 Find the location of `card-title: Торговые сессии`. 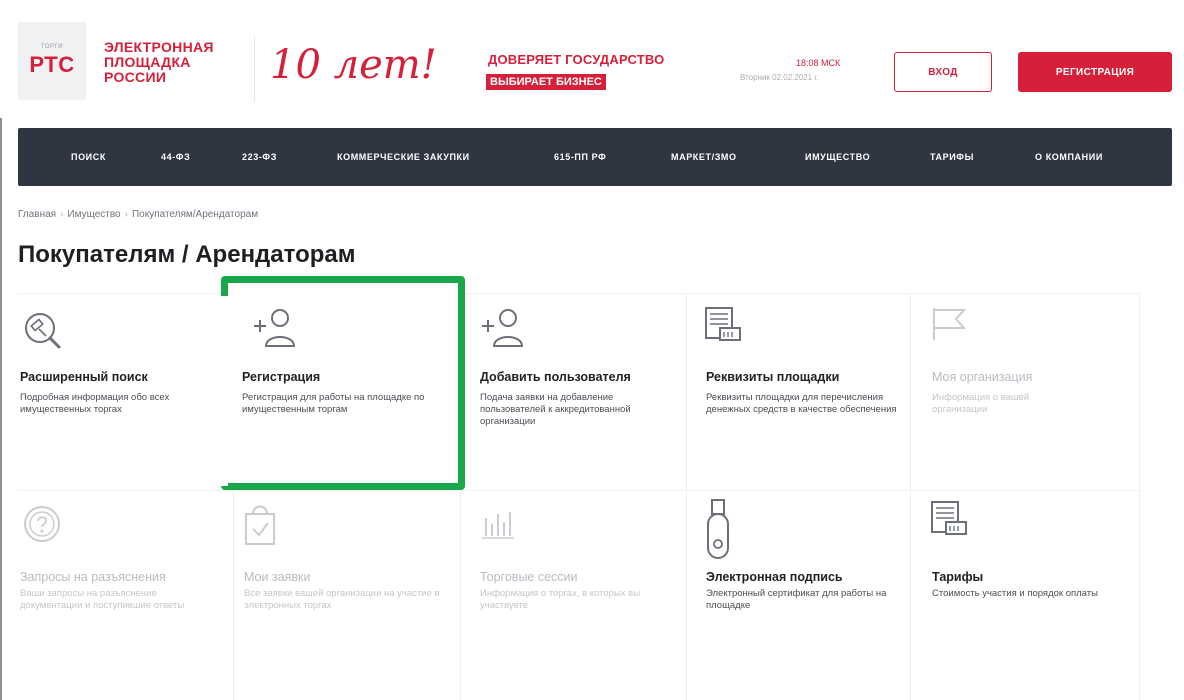

card-title: Торговые сессии is located at coordinates (529, 577).